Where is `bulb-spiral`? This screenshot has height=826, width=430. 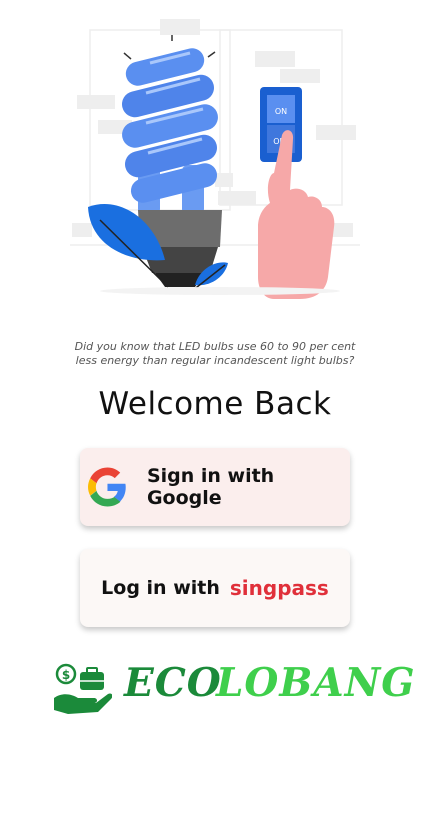 bulb-spiral is located at coordinates (170, 125).